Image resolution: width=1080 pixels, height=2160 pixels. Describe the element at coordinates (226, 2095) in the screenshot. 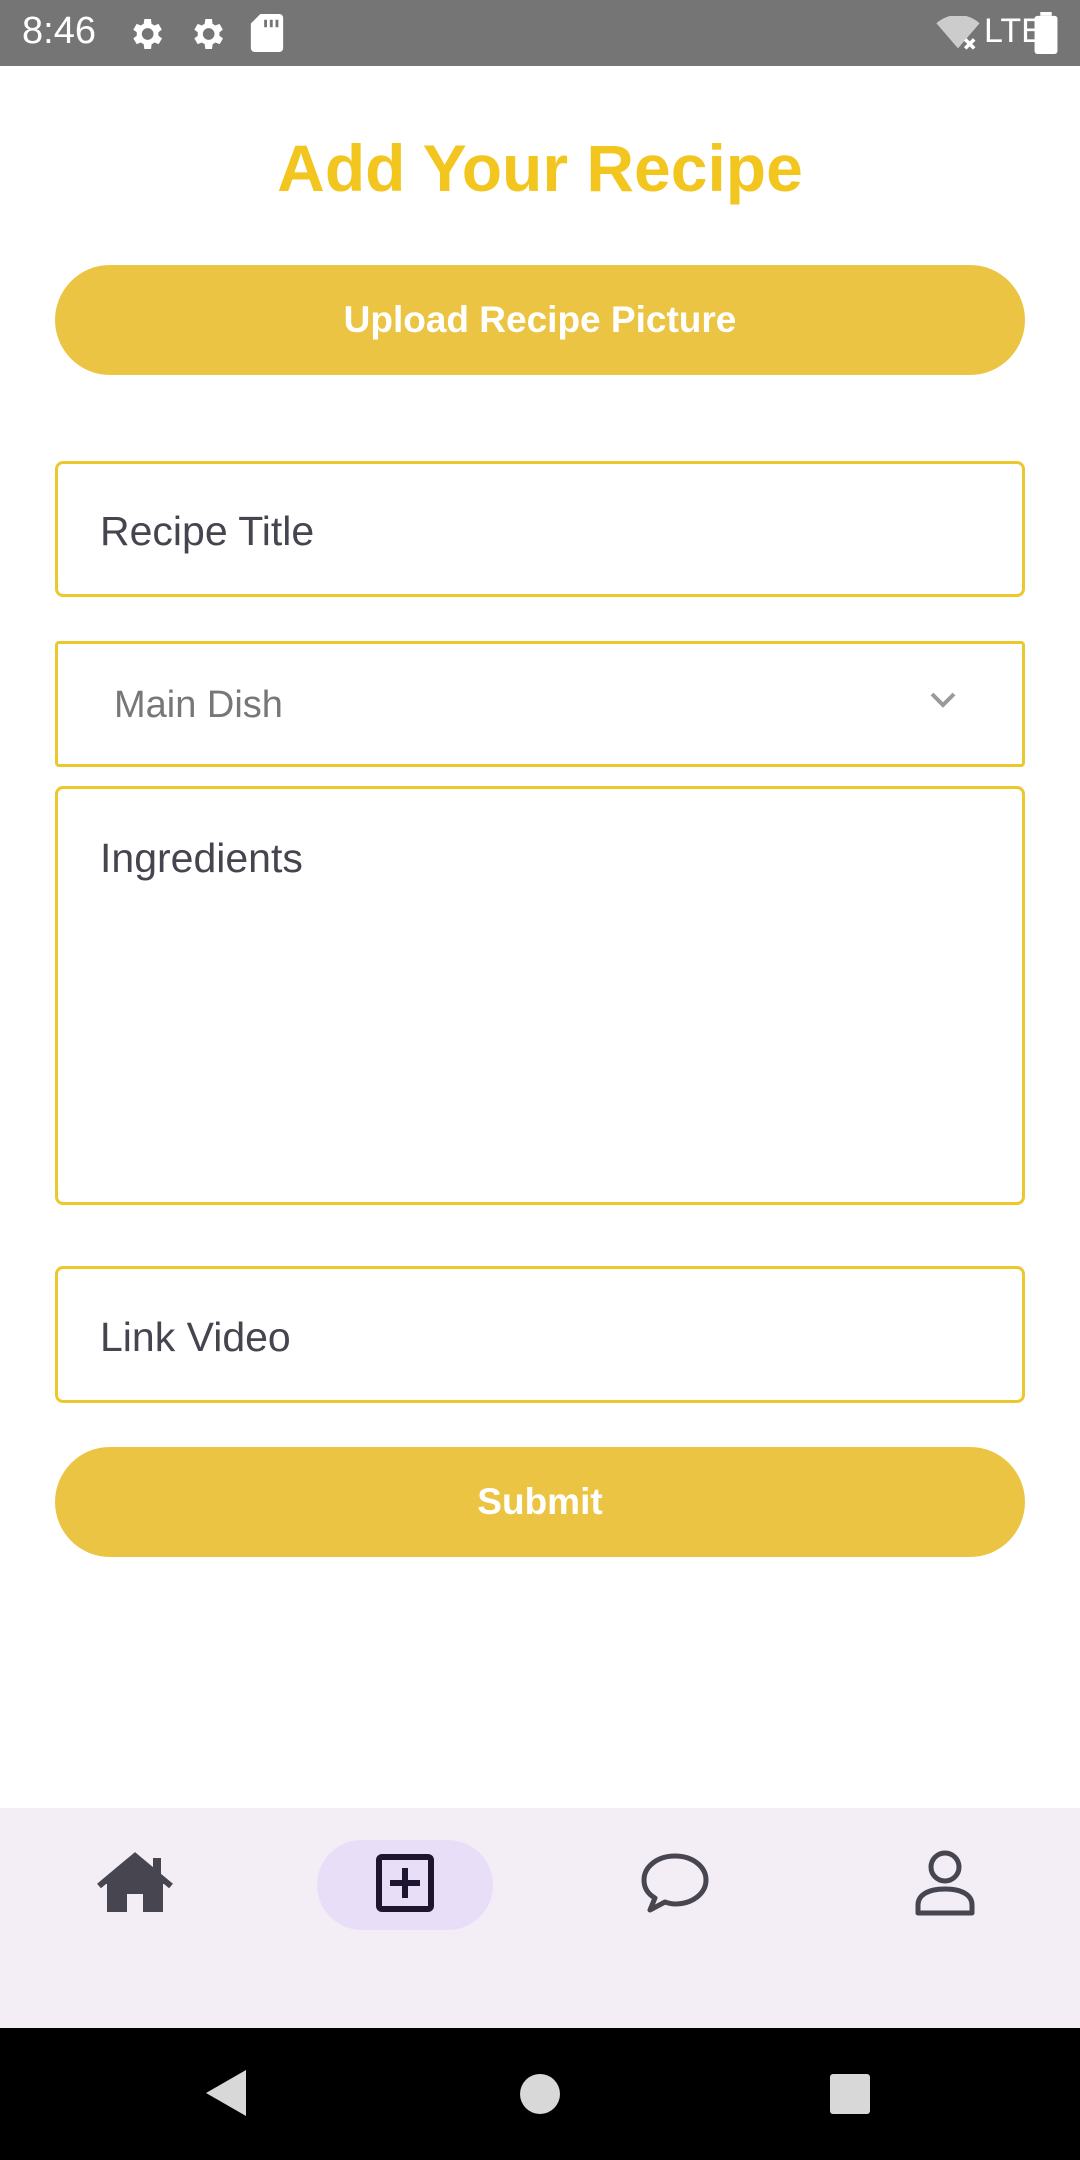

I see `back-icon` at that location.